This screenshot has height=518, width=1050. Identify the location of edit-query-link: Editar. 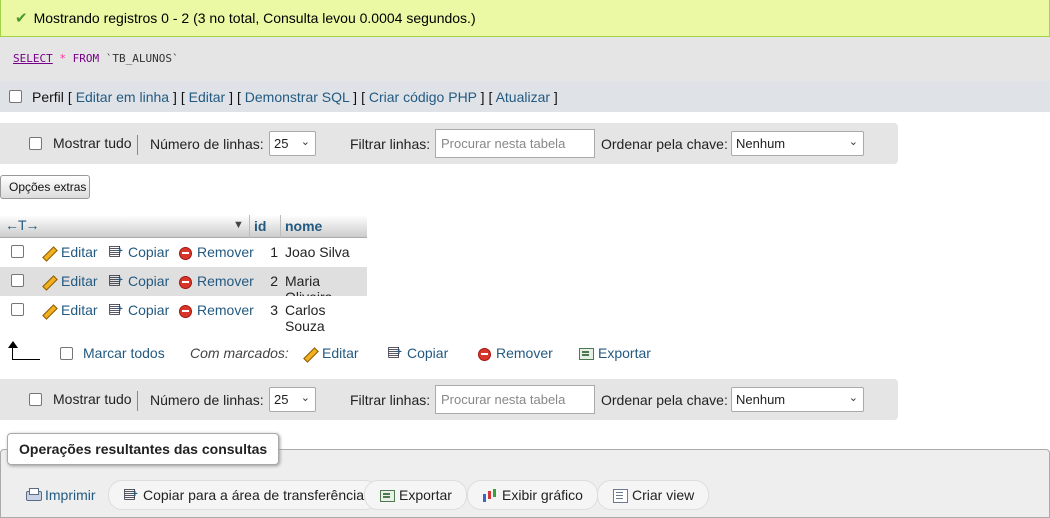
(207, 97).